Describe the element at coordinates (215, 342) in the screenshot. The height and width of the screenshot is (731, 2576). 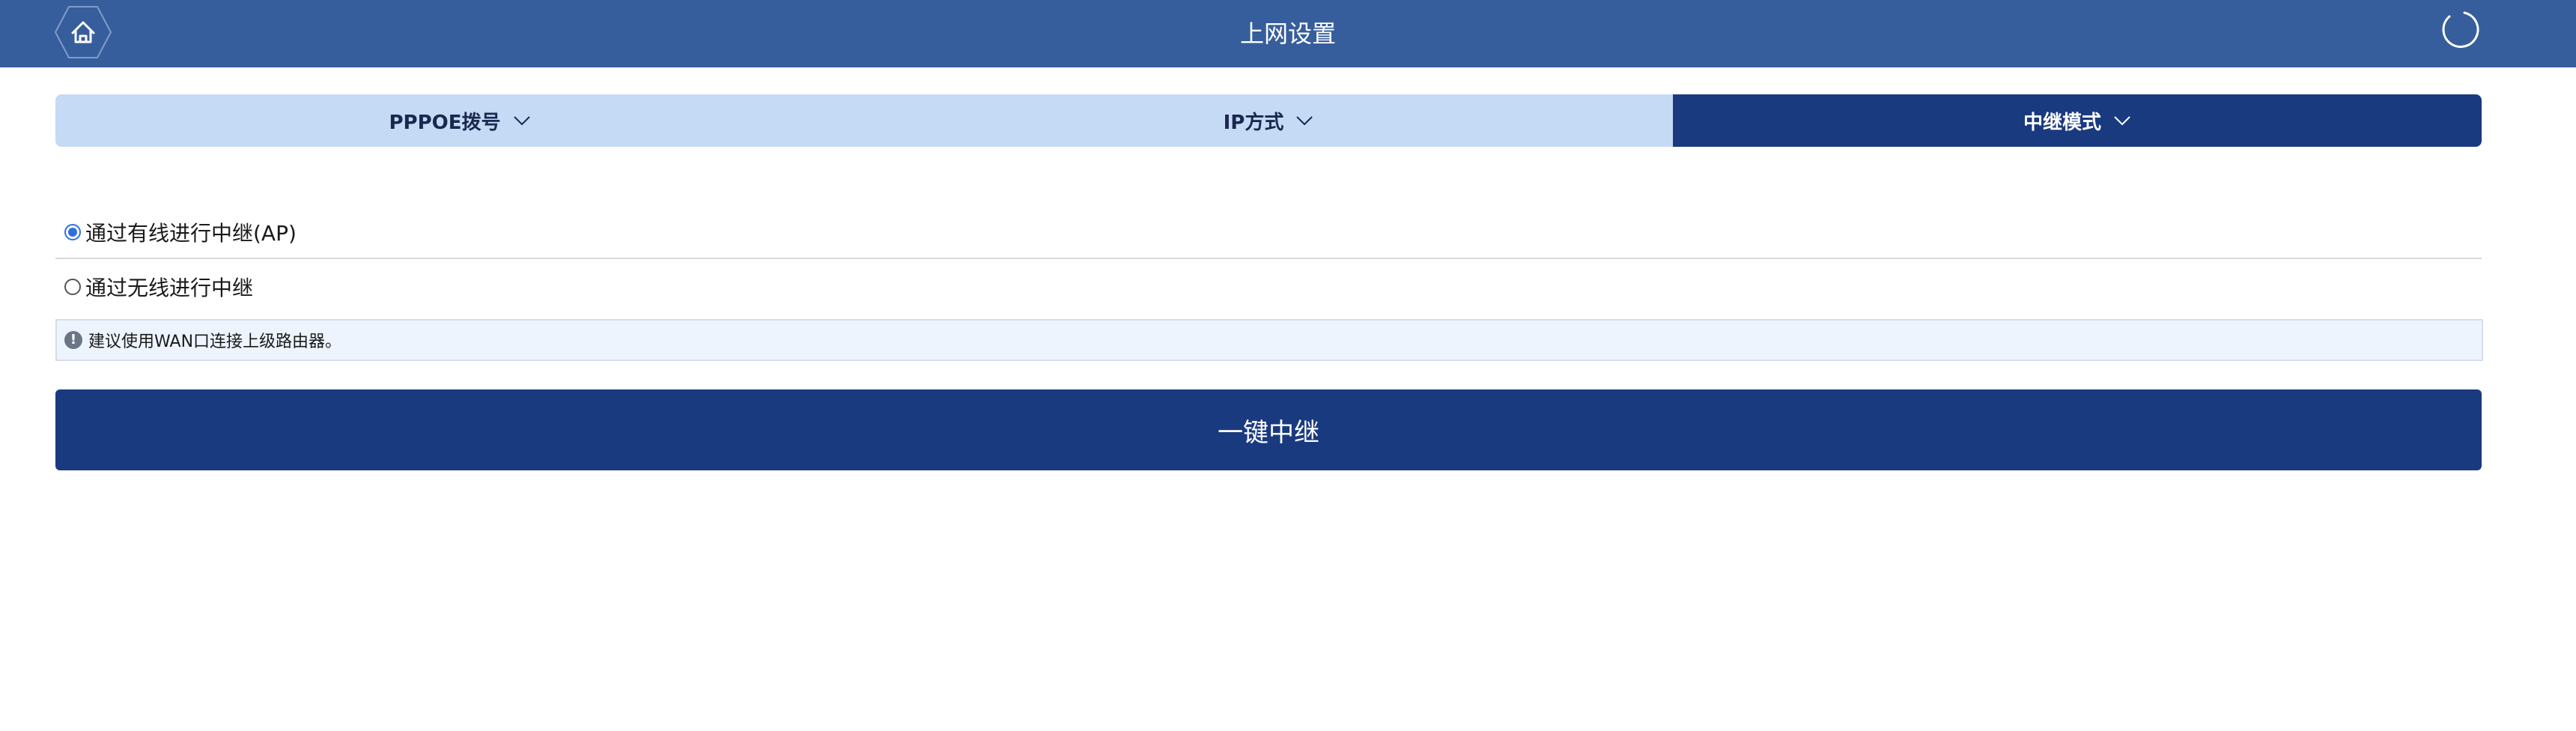
I see `notice-text: 建议使用WAN口连接上级路由器。` at that location.